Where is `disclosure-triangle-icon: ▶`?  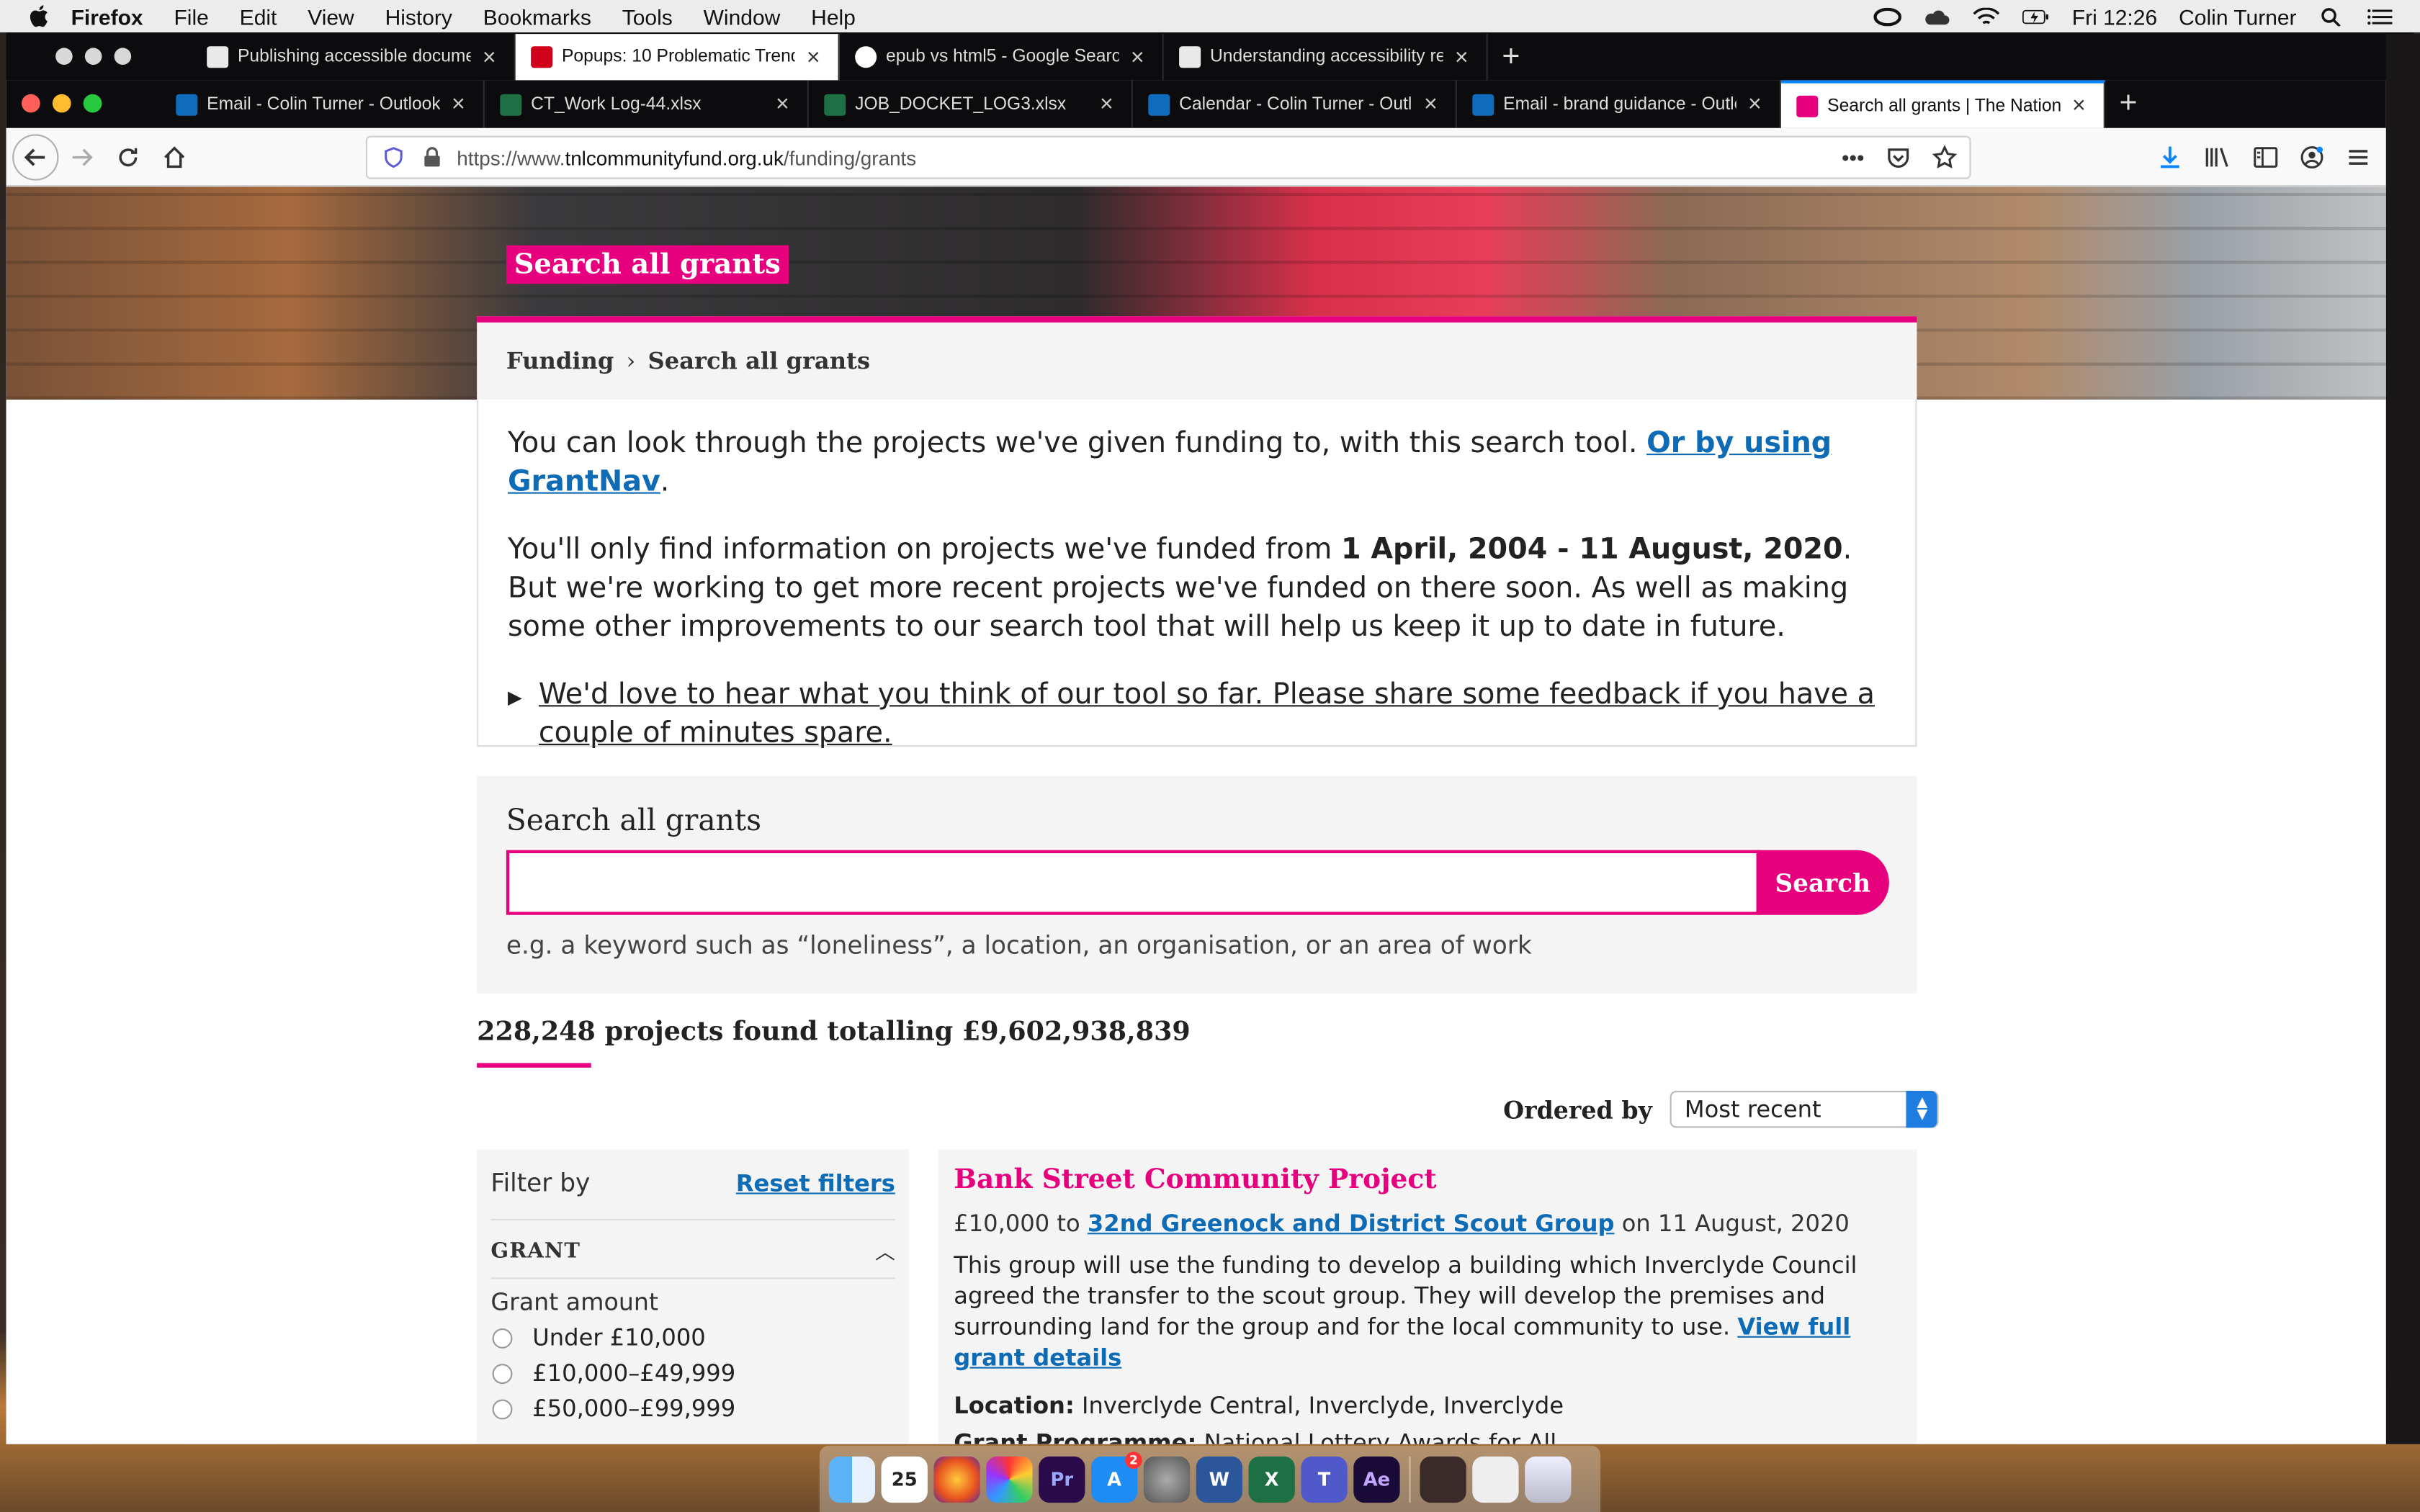 disclosure-triangle-icon: ▶ is located at coordinates (523, 714).